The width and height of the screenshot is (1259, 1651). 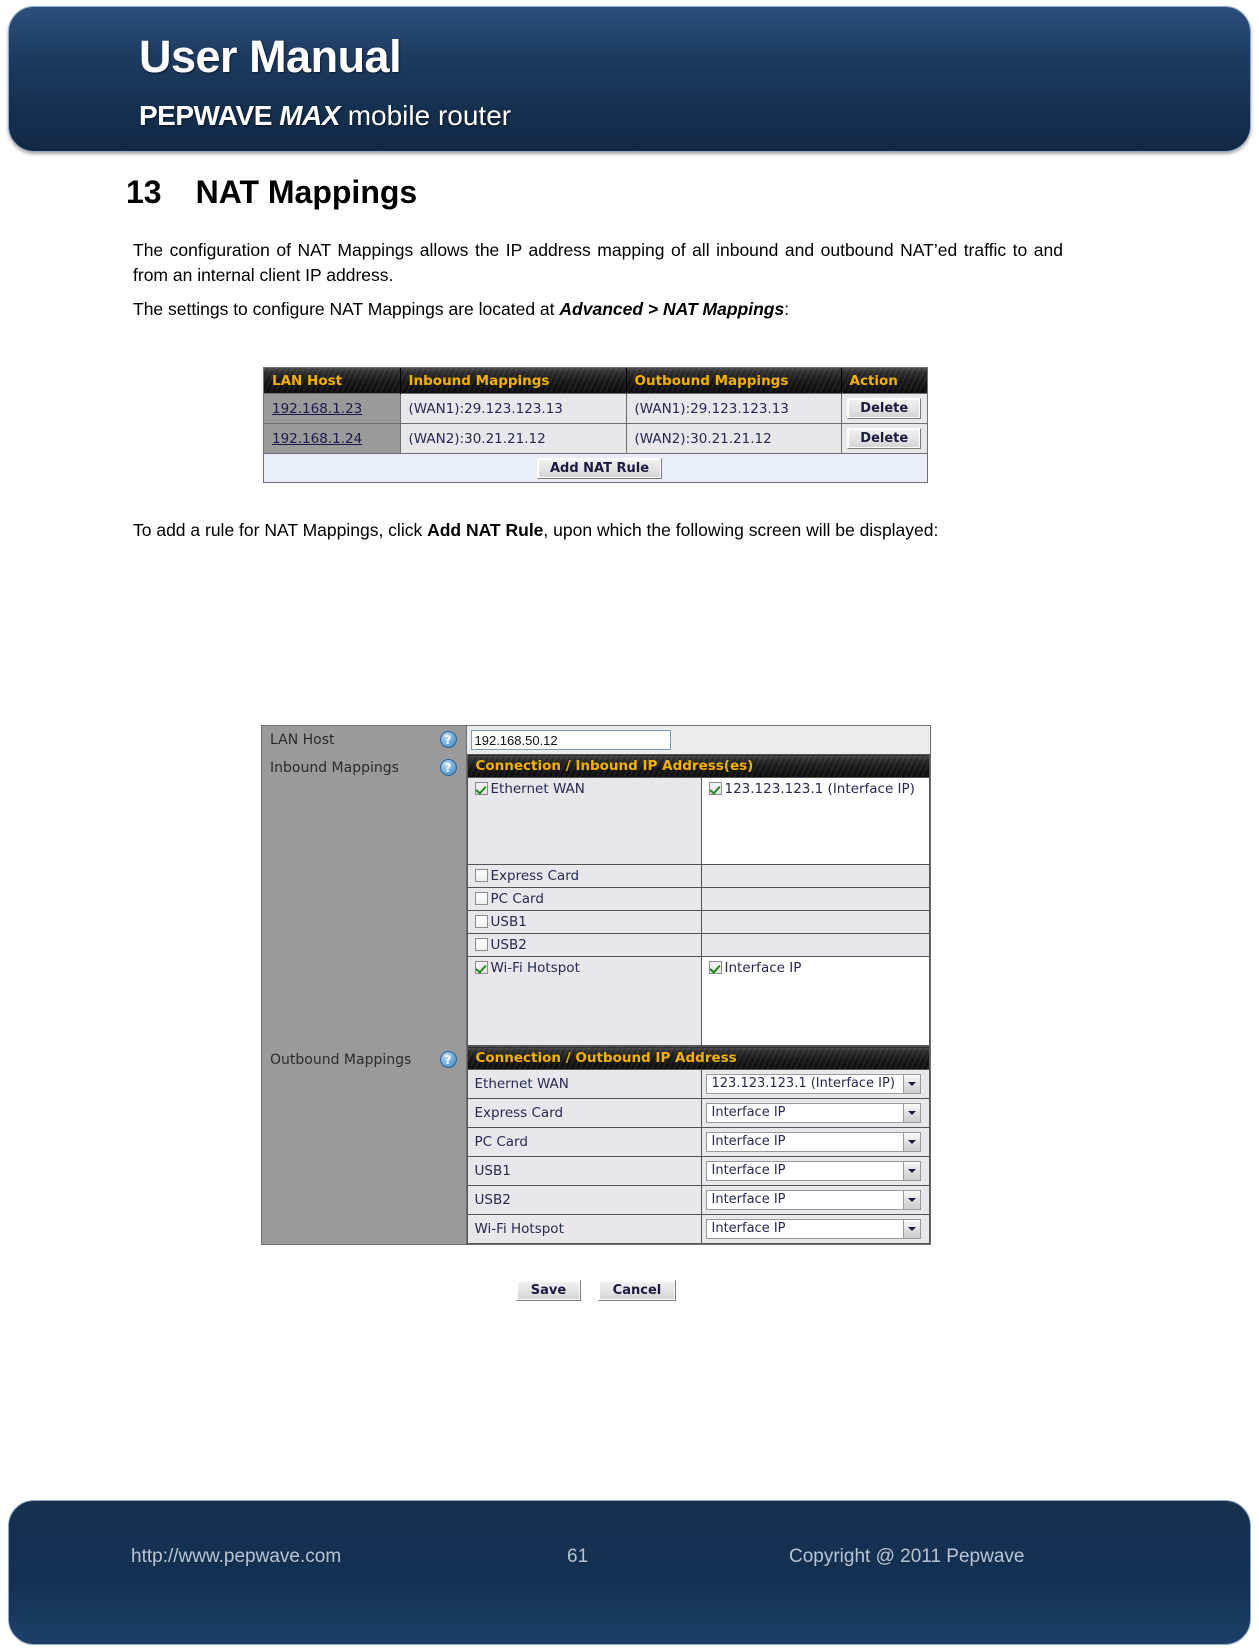 I want to click on outbound-row-usb2: USB2 Interface IP, so click(x=698, y=1200).